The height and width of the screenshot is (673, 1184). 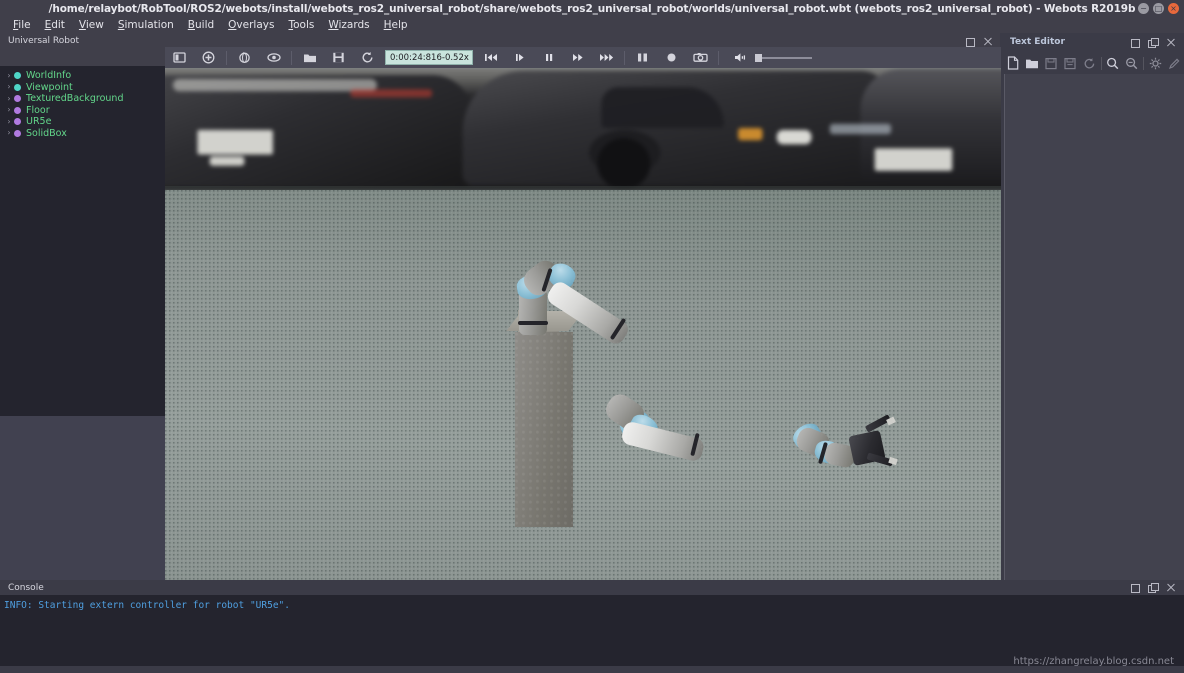 I want to click on menu-edit: Edit, so click(x=55, y=25).